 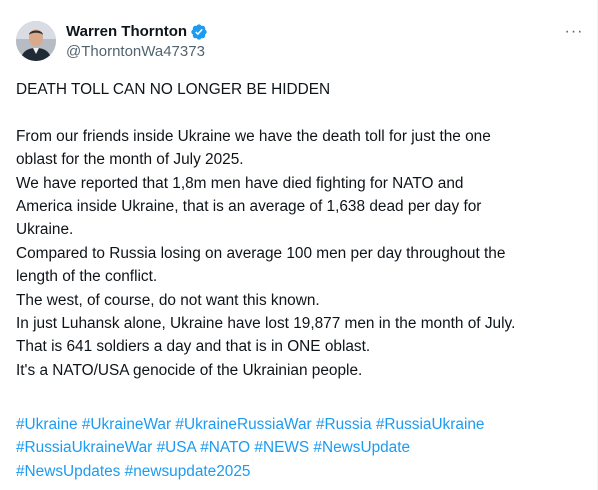 I want to click on hashtag-link: #NewsUpdate, so click(x=361, y=447).